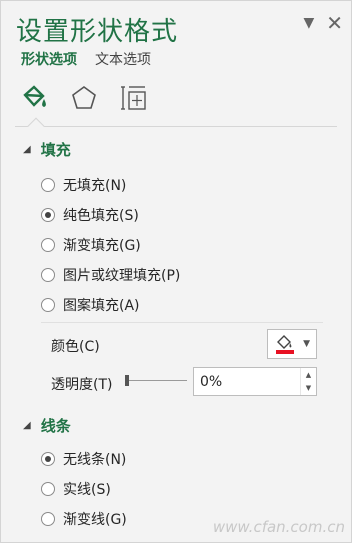 This screenshot has width=352, height=543. Describe the element at coordinates (156, 380) in the screenshot. I see `transparency-slider-track` at that location.